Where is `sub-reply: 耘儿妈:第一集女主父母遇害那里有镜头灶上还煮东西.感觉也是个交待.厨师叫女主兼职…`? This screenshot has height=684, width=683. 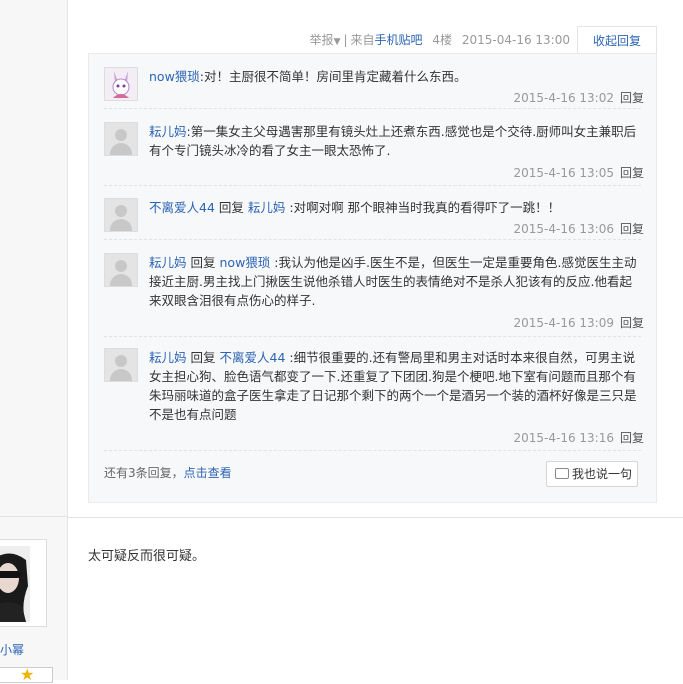
sub-reply: 耘儿妈:第一集女主父母遇害那里有镜头灶上还煮东西.感觉也是个交待.厨师叫女主兼职… is located at coordinates (374, 151).